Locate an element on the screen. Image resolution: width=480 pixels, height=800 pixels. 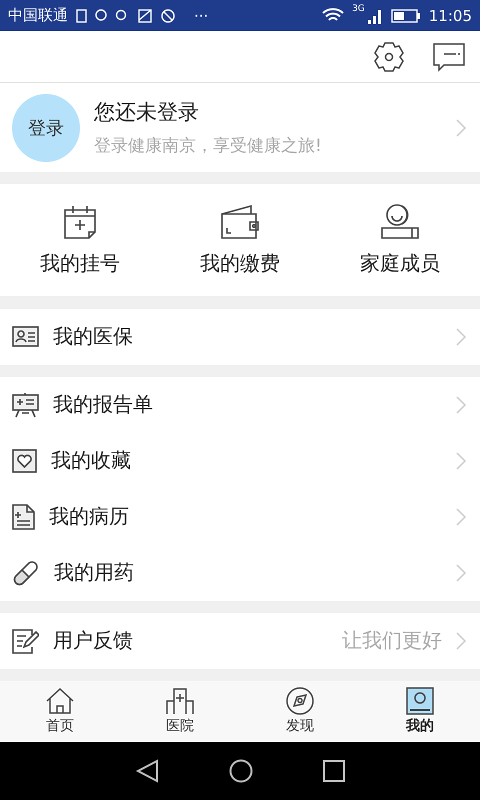
tab-label: 我的 is located at coordinates (420, 726).